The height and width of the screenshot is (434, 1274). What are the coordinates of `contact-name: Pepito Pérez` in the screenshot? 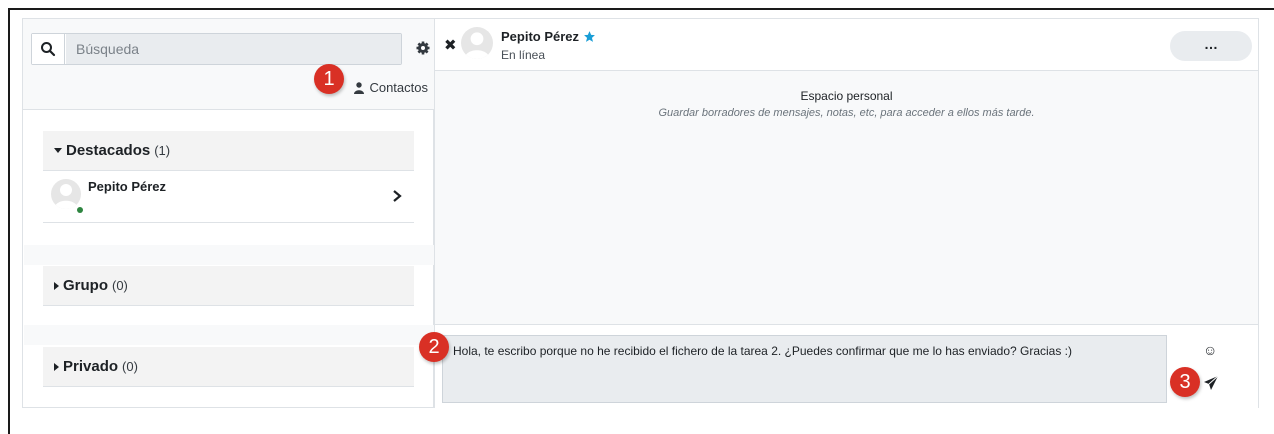 It's located at (127, 186).